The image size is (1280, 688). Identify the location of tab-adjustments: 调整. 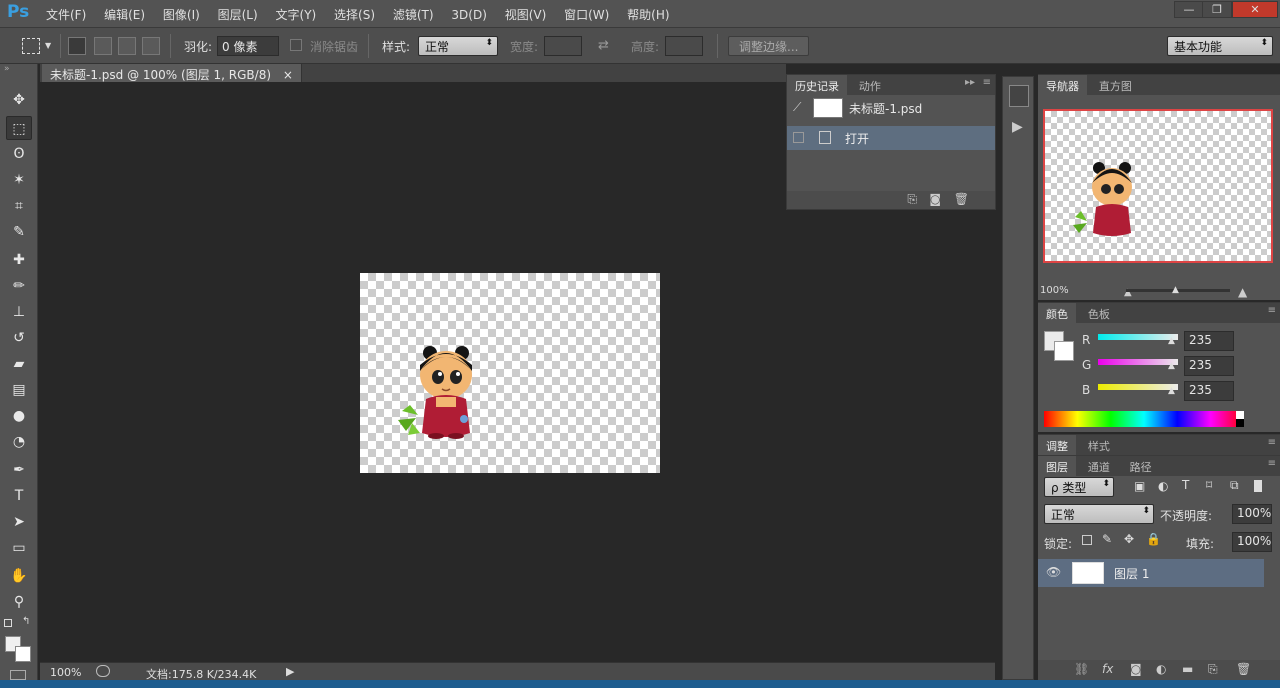
(1057, 445).